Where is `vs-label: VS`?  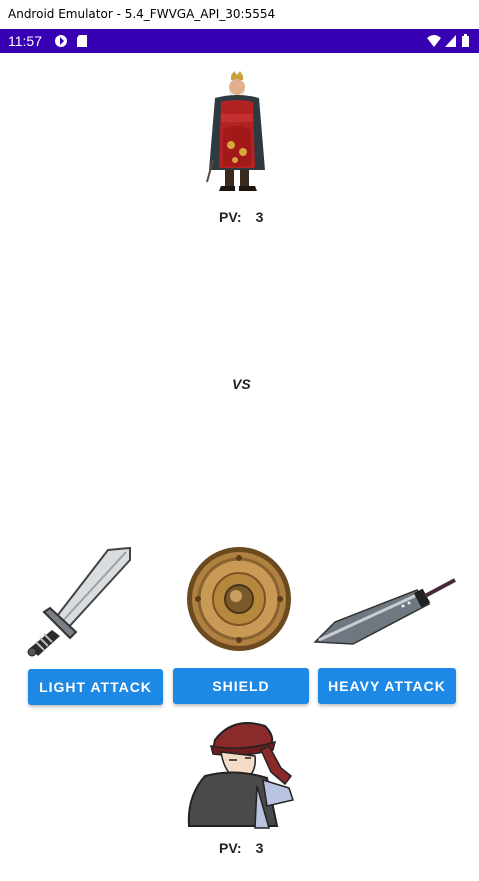 vs-label: VS is located at coordinates (241, 384).